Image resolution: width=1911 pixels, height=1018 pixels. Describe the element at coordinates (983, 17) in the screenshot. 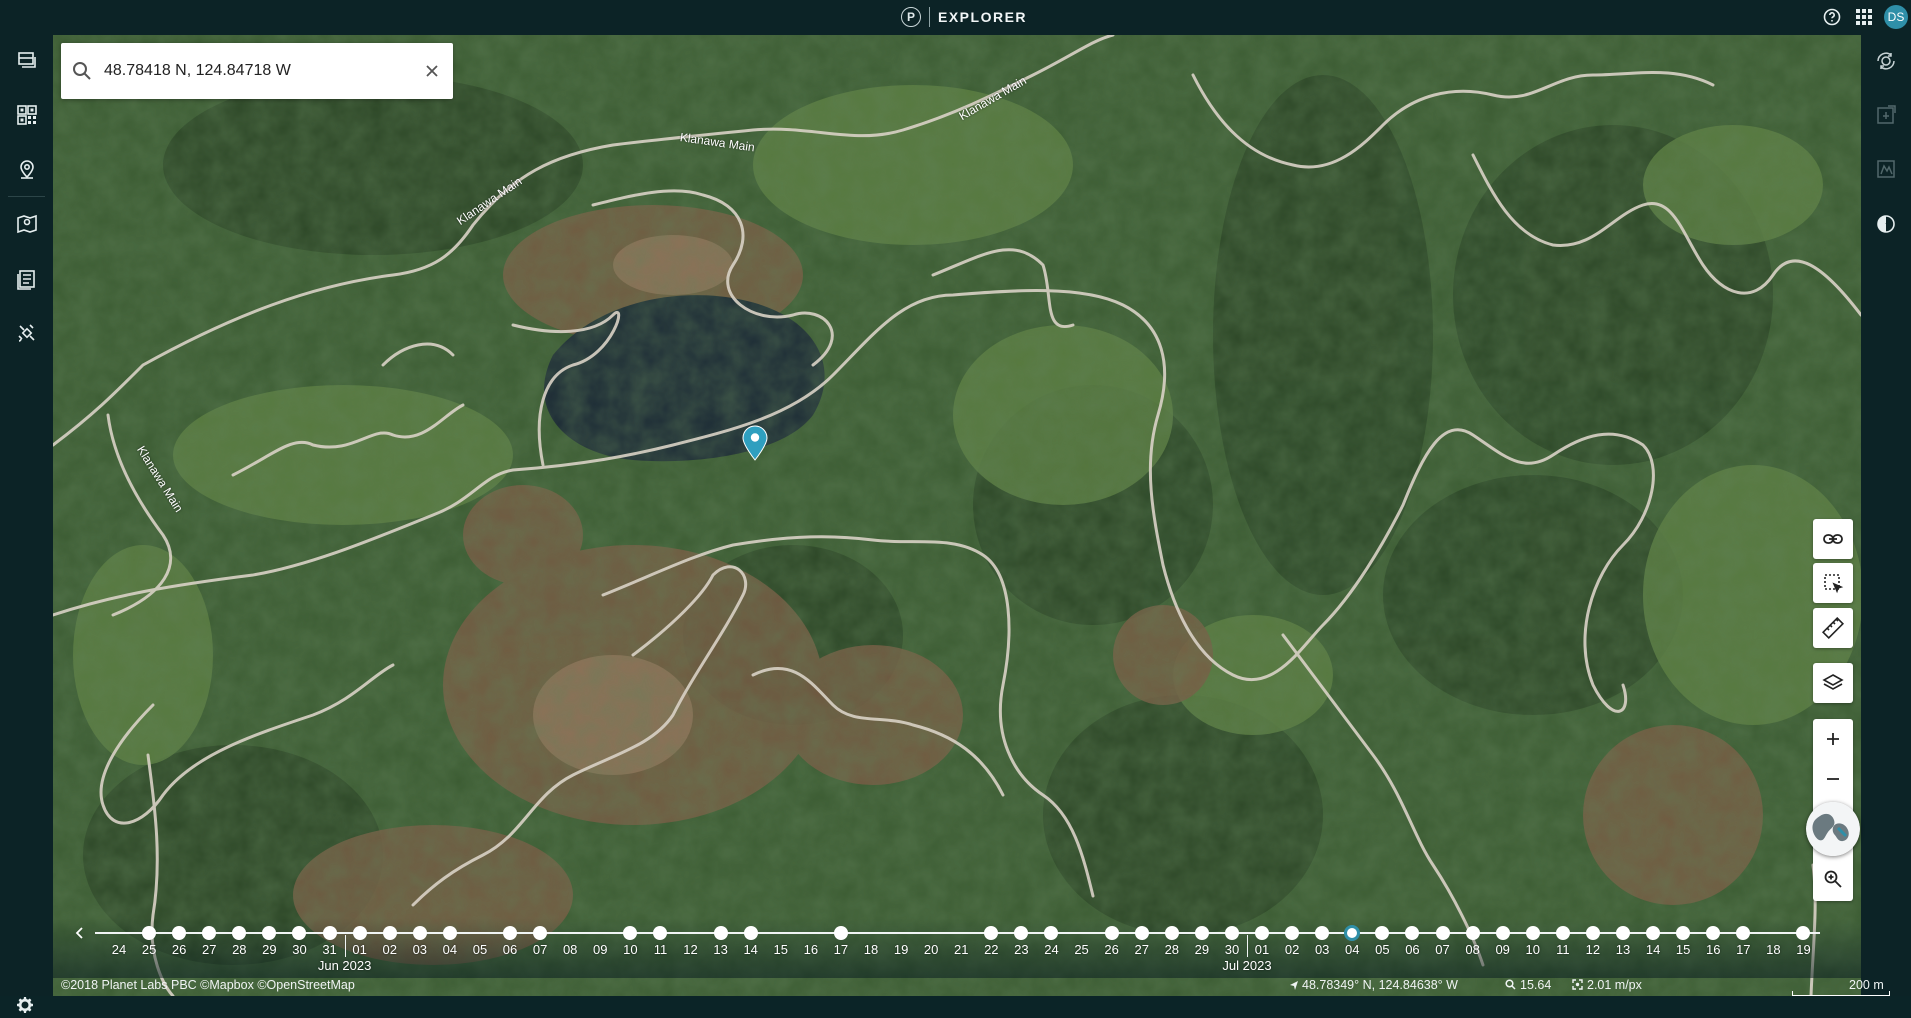

I see `app-title: EXPLORER` at that location.